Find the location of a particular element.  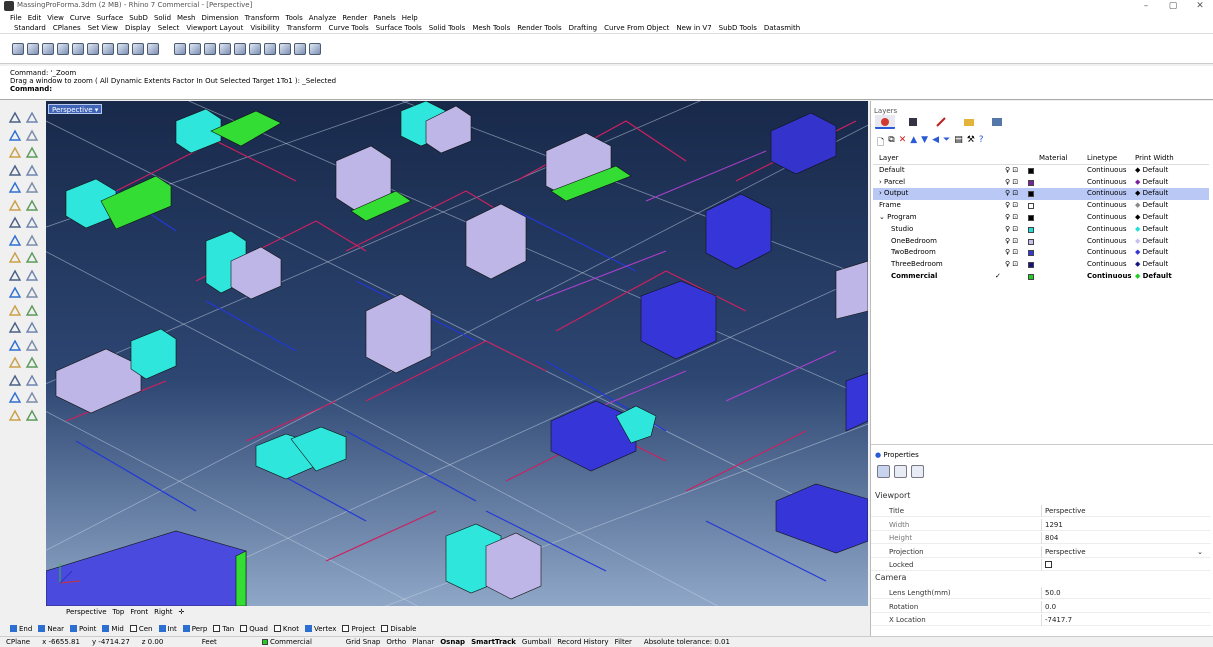

viewport-tab-3: Right is located at coordinates (163, 612).